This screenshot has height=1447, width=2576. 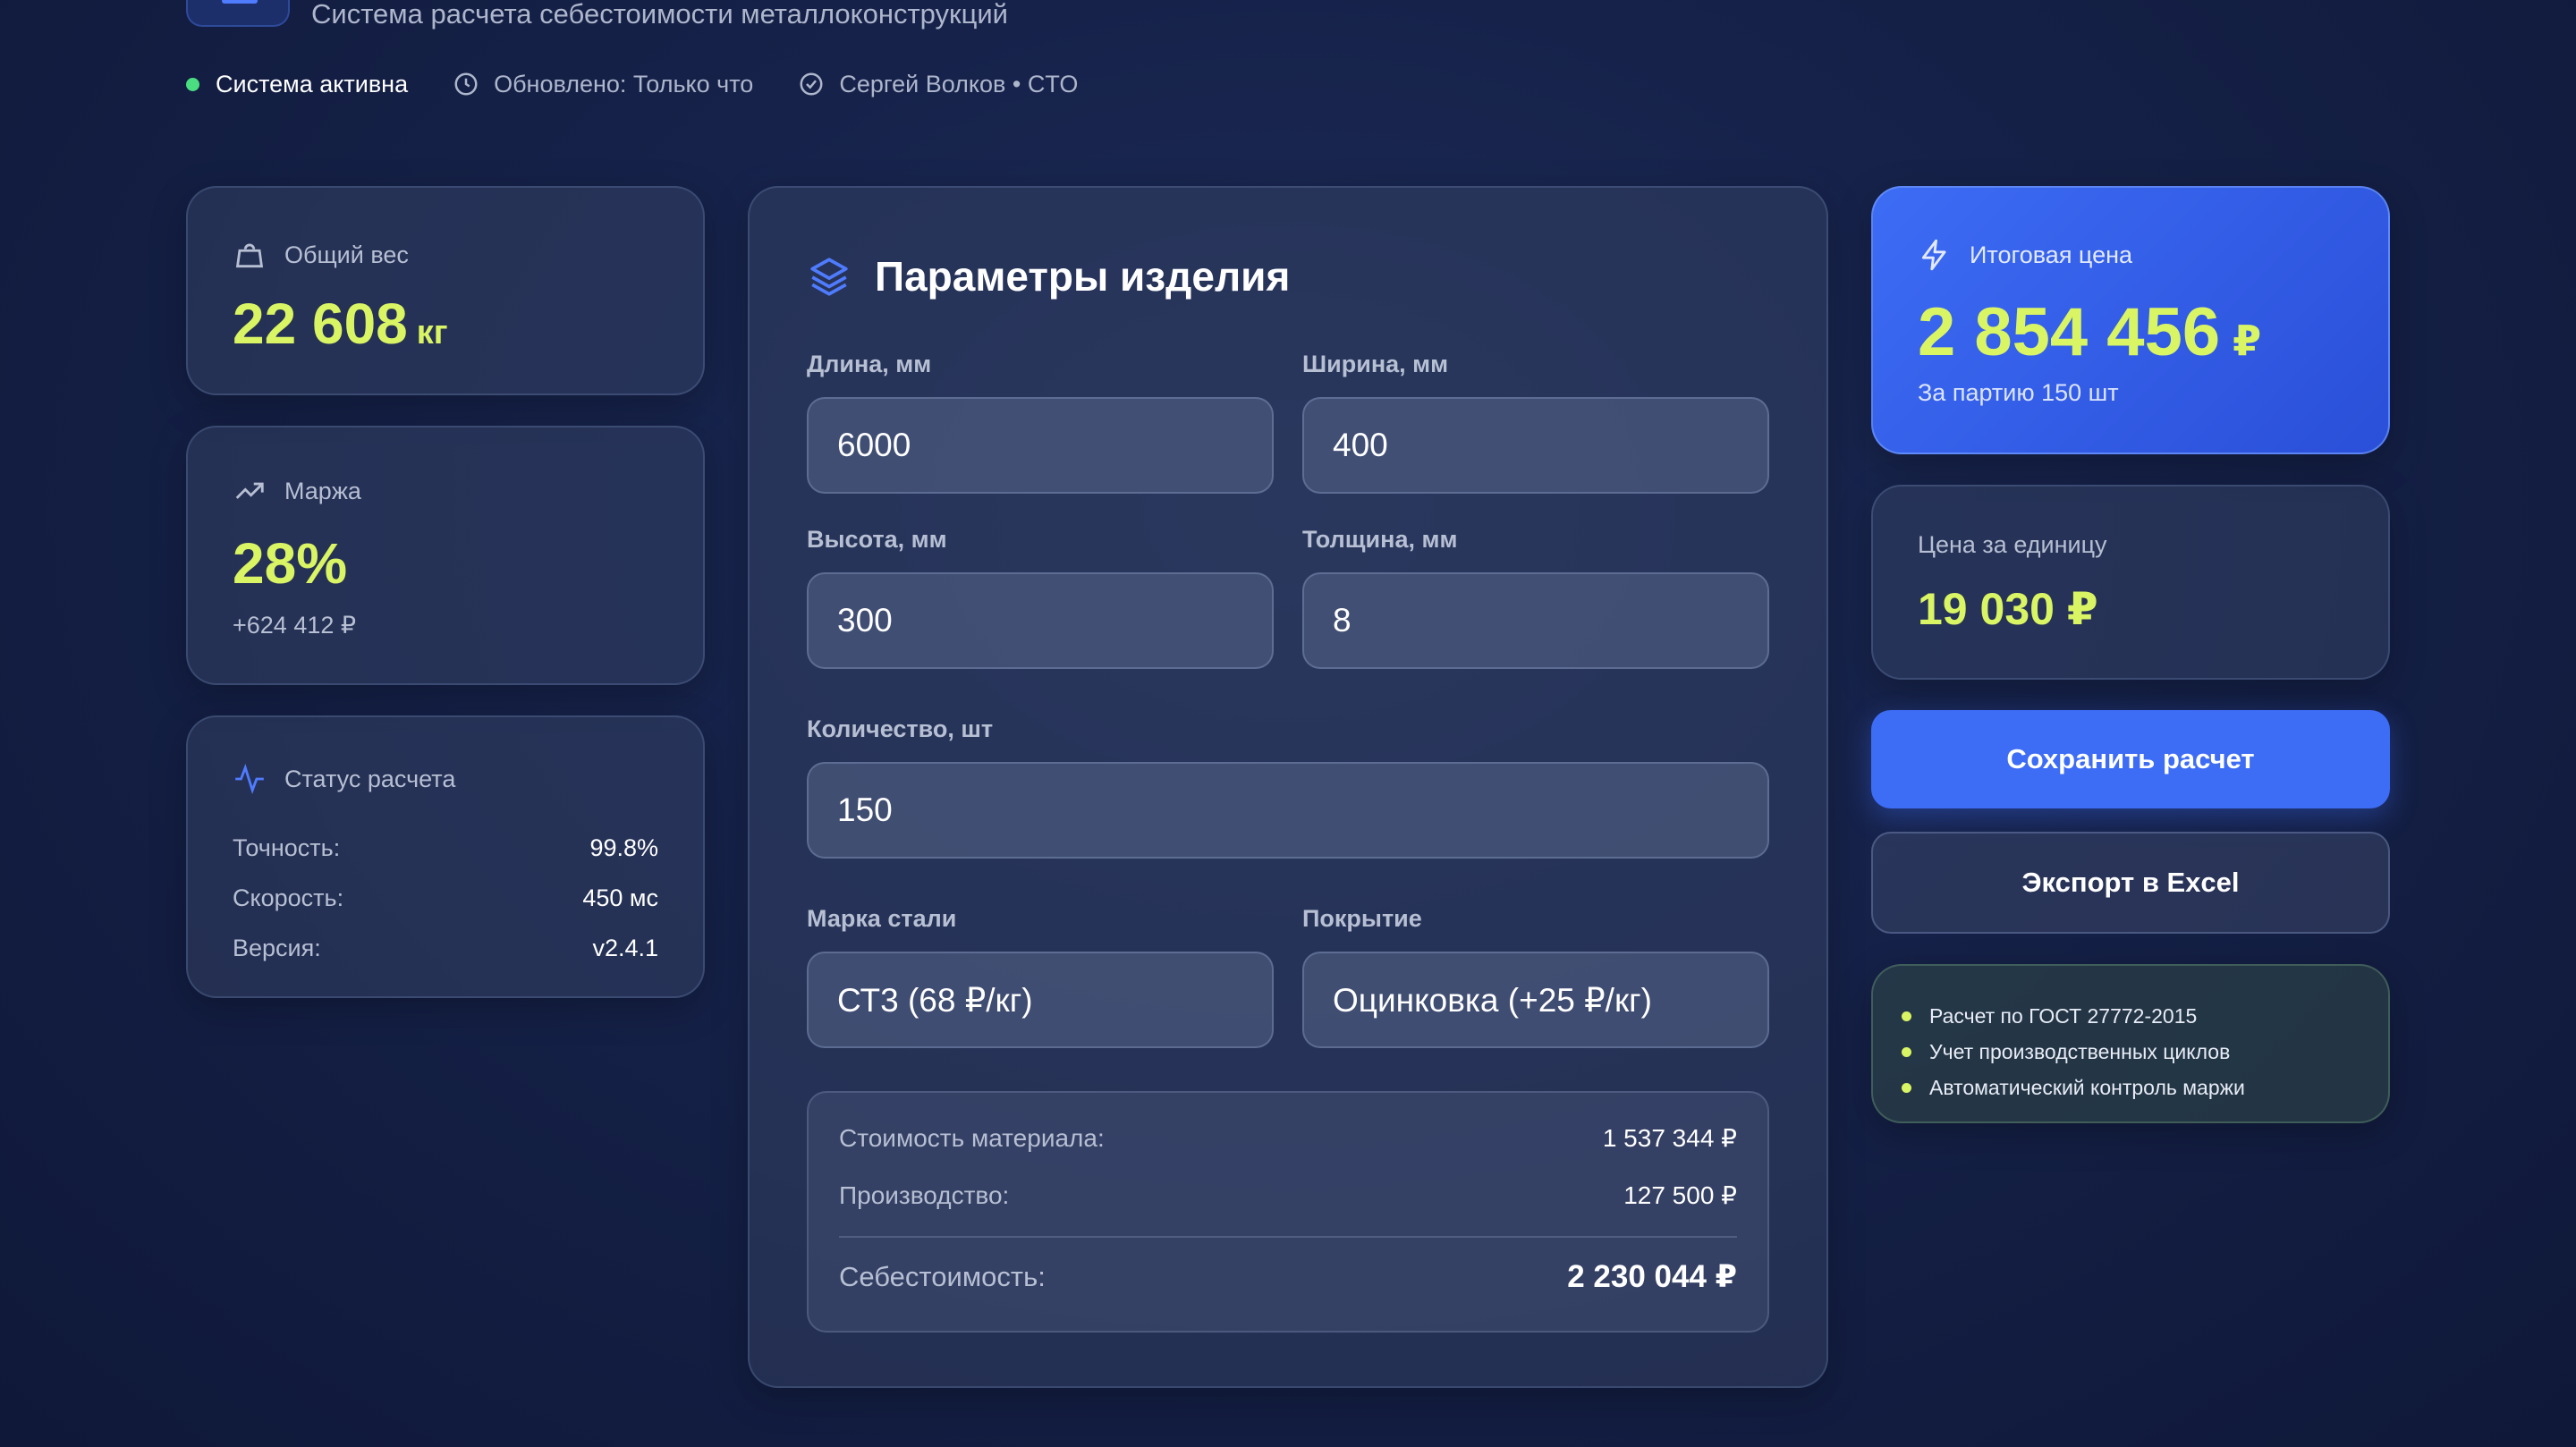 I want to click on lightning-icon, so click(x=1933, y=255).